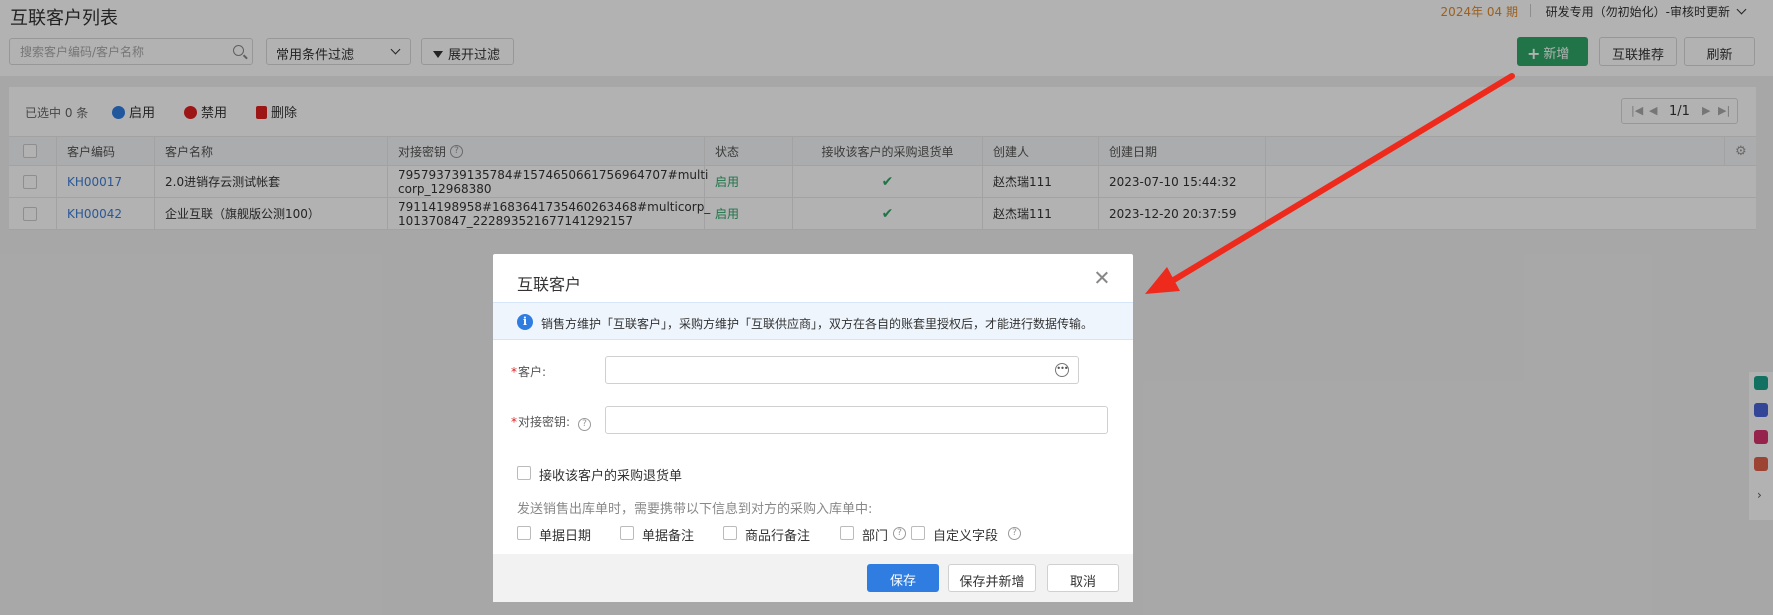 The height and width of the screenshot is (615, 1773). Describe the element at coordinates (1083, 578) in the screenshot. I see `cancel-button: 取消` at that location.